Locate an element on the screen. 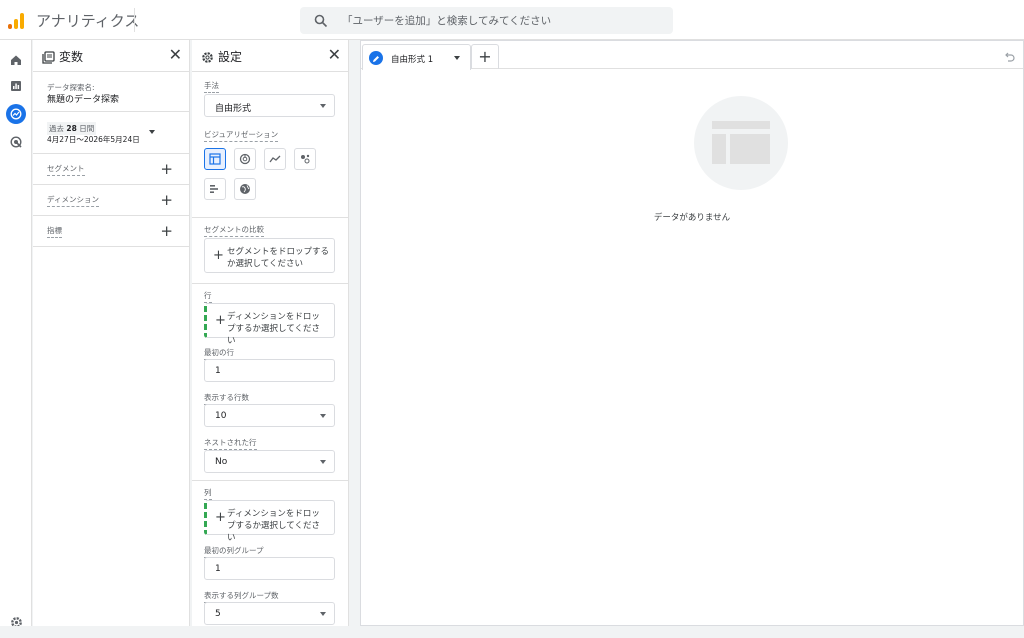  segment-compare-label: セグメントの比較 is located at coordinates (234, 230).